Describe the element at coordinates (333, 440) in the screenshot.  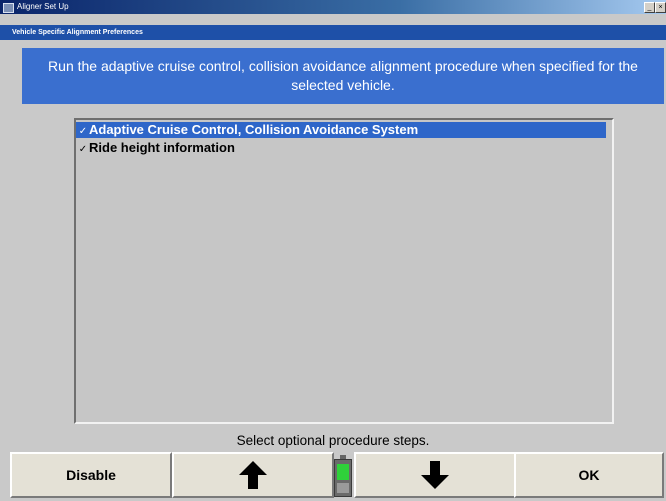
I see `status-text: Select optional procedure steps.` at that location.